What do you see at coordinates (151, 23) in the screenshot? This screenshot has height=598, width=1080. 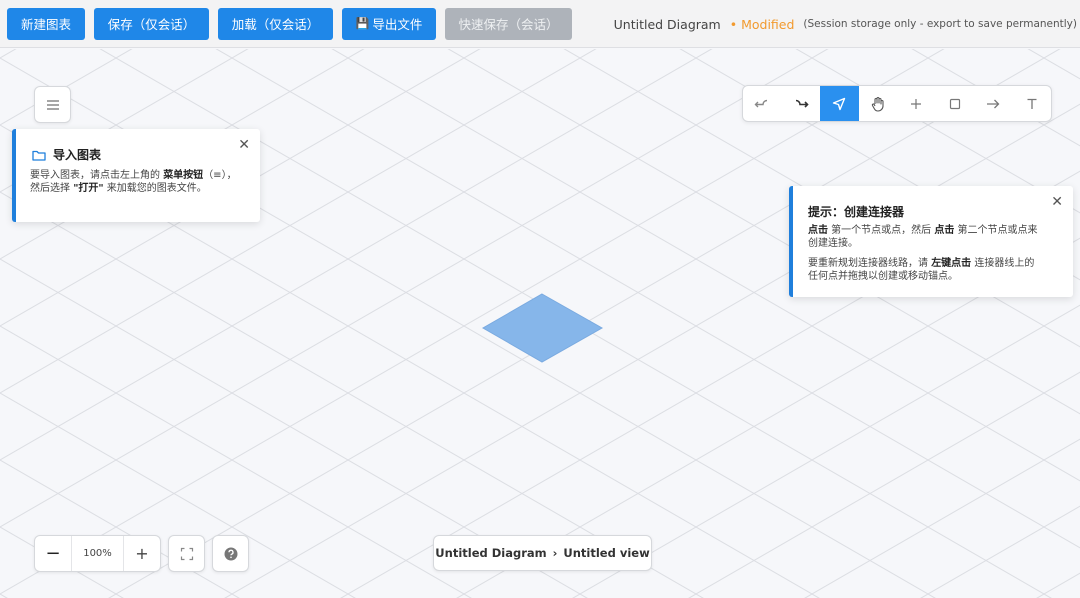 I see `save-session-button: 保存（仅会话）` at bounding box center [151, 23].